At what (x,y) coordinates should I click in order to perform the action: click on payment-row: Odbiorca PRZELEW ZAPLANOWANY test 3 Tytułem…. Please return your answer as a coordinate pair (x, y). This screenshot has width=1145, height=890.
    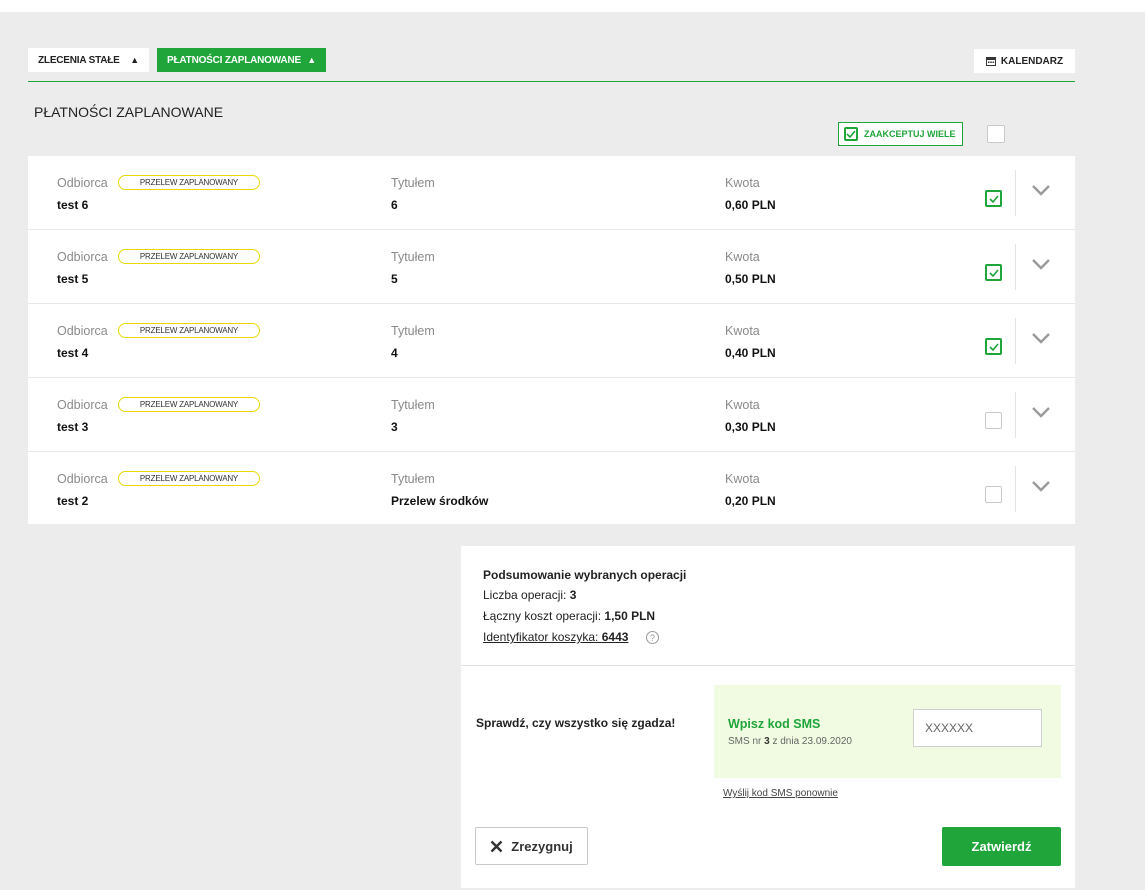
    Looking at the image, I should click on (551, 415).